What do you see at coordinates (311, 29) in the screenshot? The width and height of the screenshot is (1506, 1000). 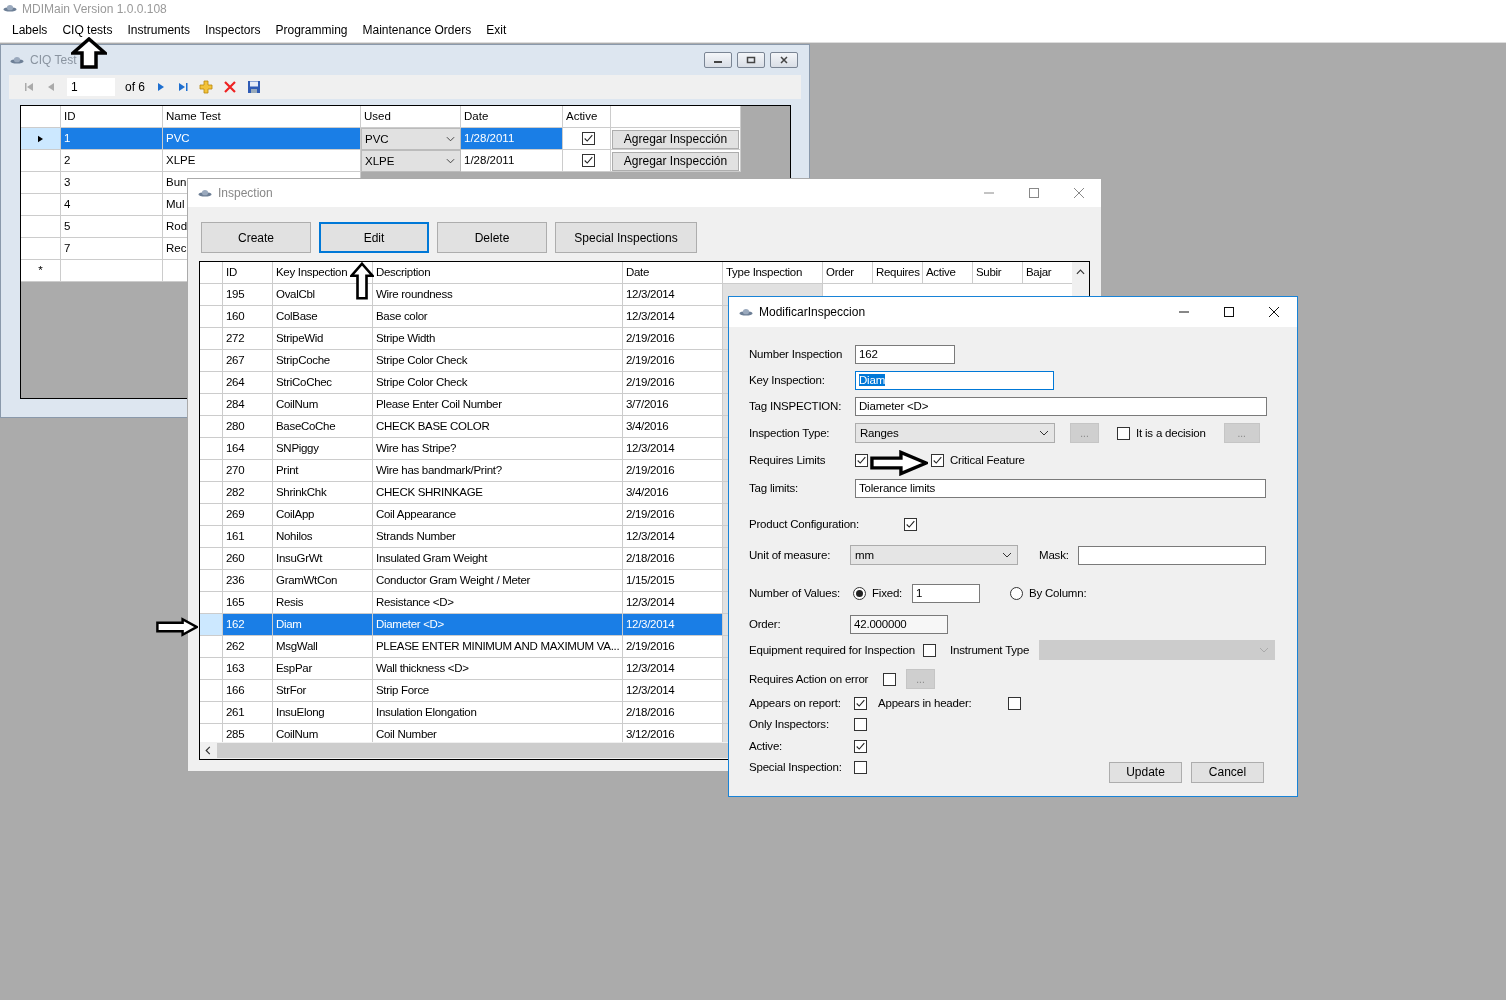 I see `menu-item: Programming` at bounding box center [311, 29].